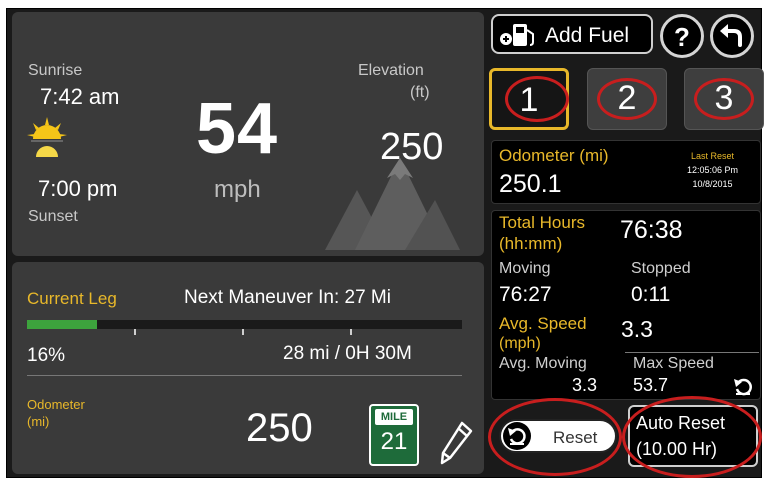  What do you see at coordinates (392, 204) in the screenshot?
I see `mountain-icon` at bounding box center [392, 204].